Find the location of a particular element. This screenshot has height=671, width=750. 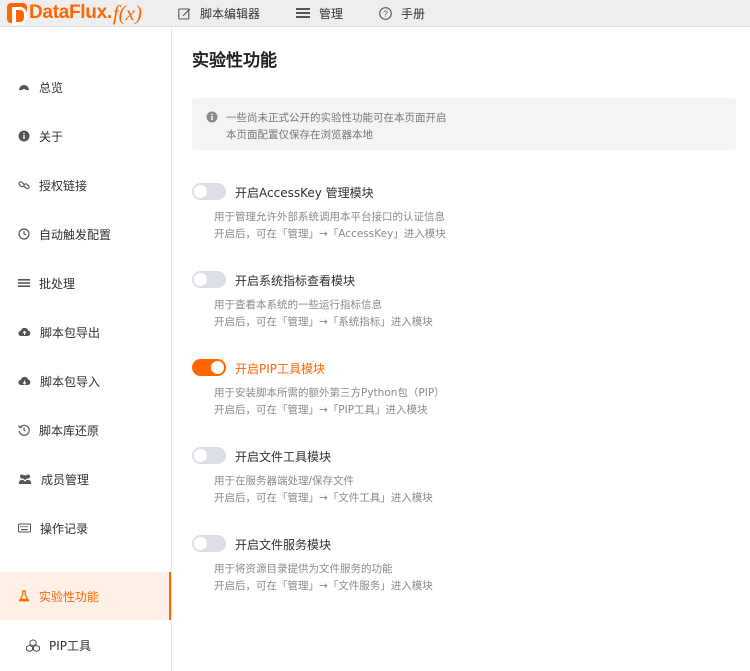

file-service-toggle is located at coordinates (209, 543).